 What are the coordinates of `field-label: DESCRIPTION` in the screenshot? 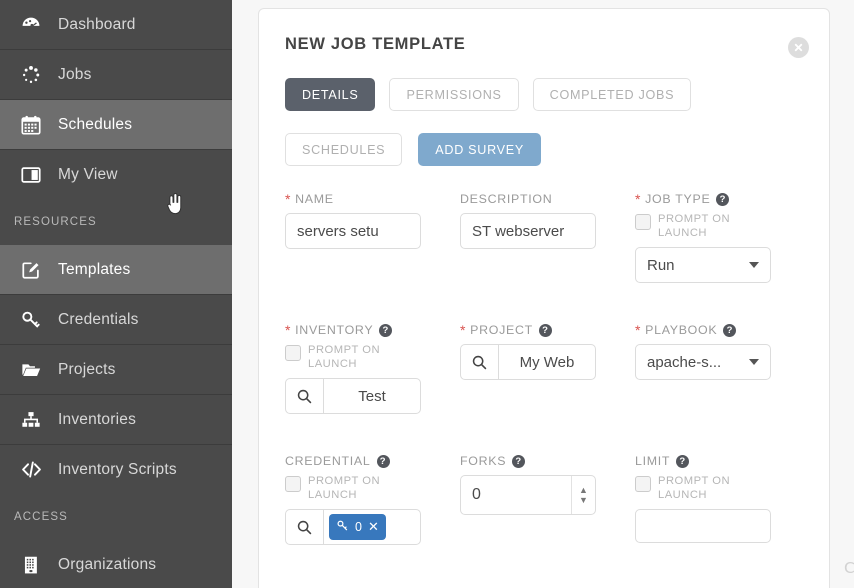 It's located at (547, 199).